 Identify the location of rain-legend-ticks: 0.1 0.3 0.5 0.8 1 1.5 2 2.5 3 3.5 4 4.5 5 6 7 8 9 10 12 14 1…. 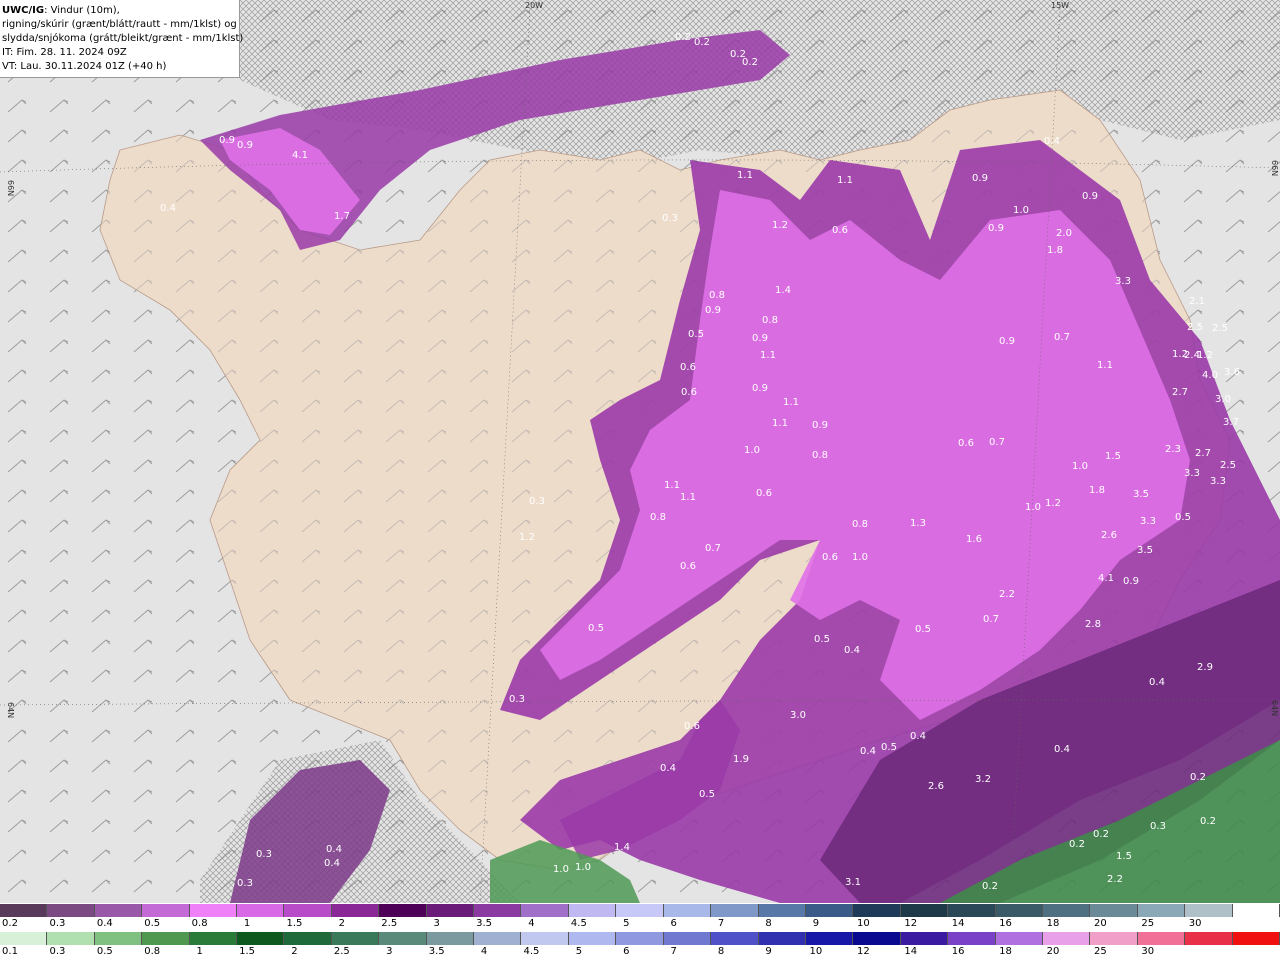
(640, 953).